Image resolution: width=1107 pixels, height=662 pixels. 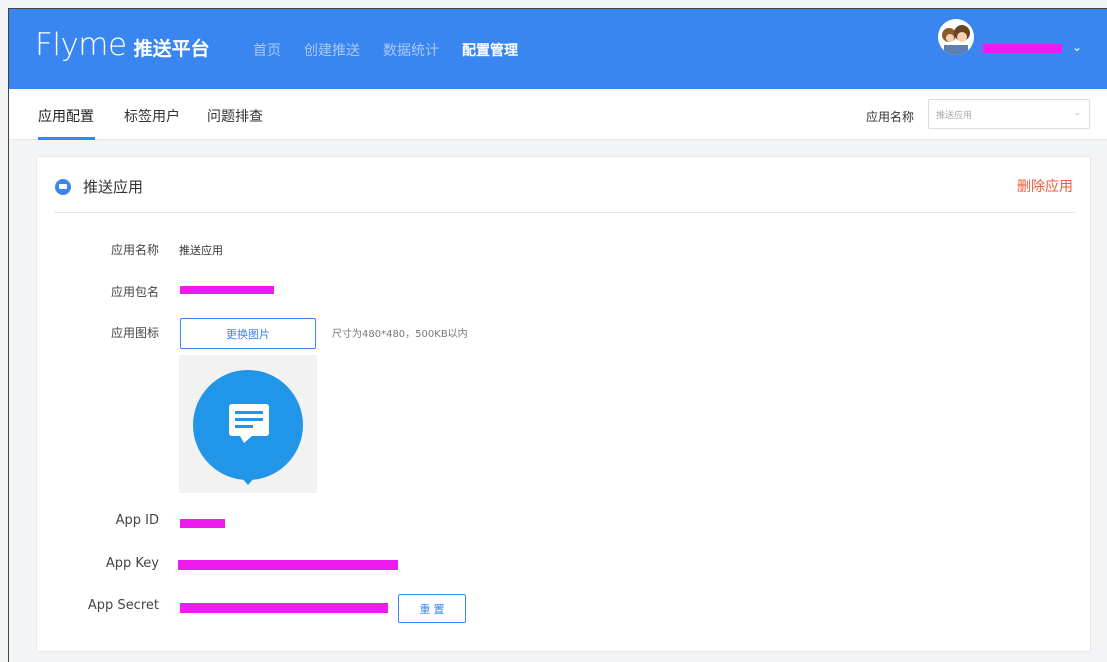 I want to click on app-secret-redacted, so click(x=284, y=608).